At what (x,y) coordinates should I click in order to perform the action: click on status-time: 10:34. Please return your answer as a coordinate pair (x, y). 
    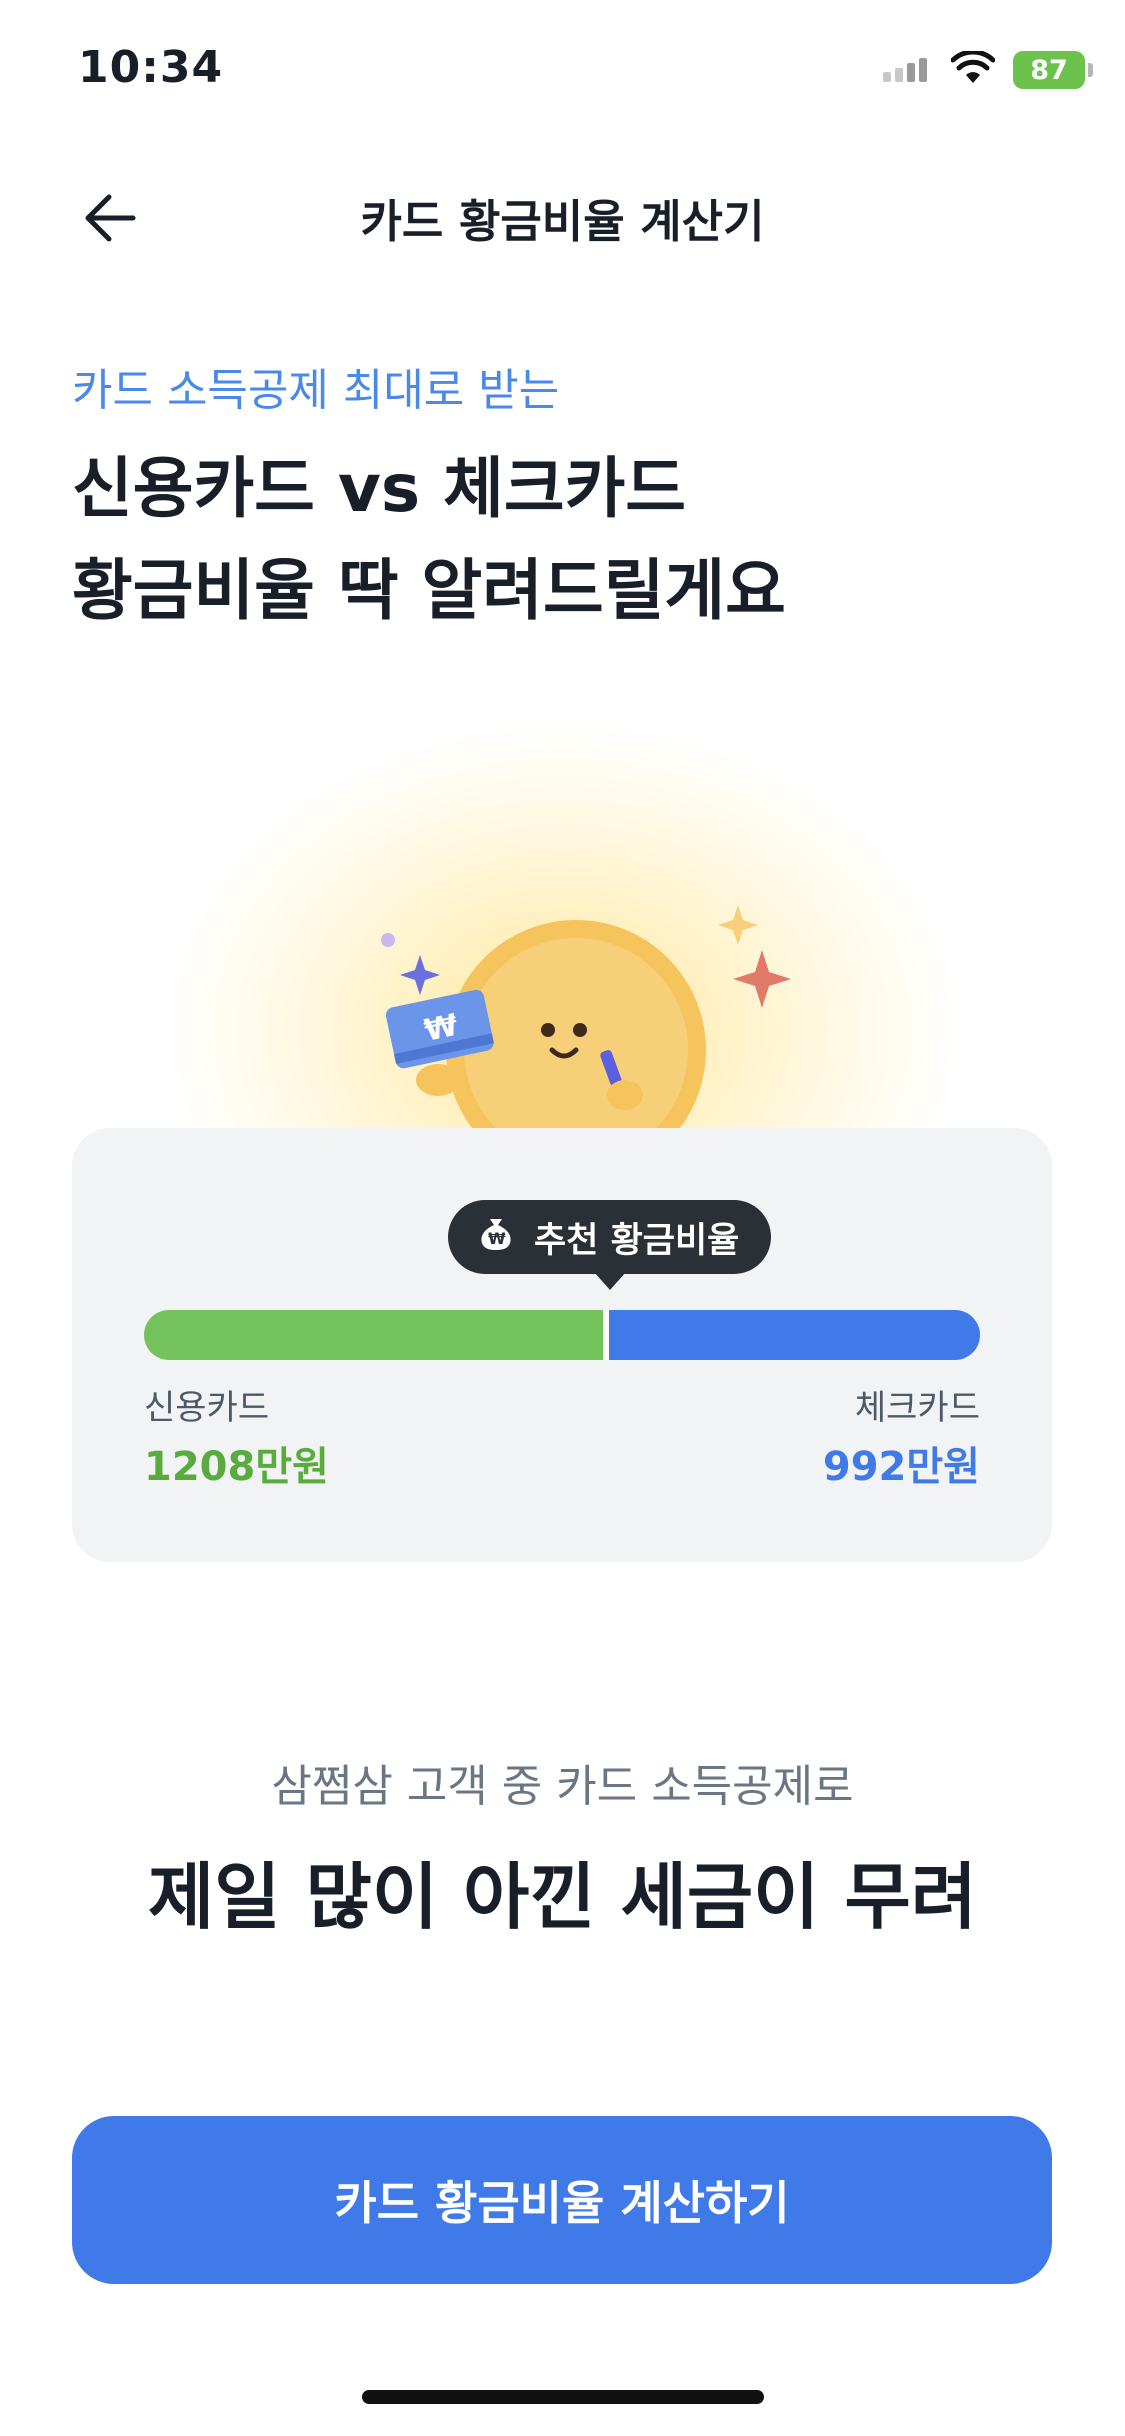
    Looking at the image, I should click on (151, 67).